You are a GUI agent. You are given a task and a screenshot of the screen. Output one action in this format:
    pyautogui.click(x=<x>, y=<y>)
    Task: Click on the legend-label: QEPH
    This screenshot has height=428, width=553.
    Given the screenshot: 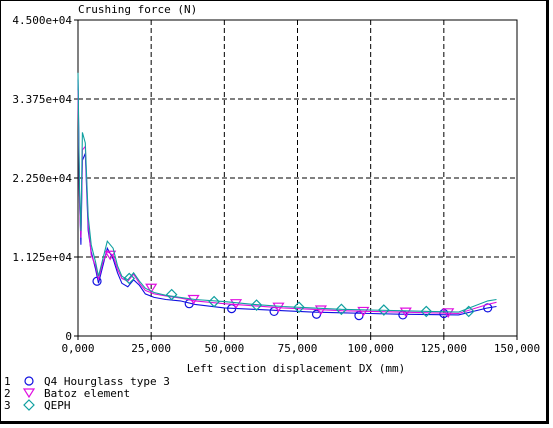 What is the action you would take?
    pyautogui.click(x=57, y=405)
    